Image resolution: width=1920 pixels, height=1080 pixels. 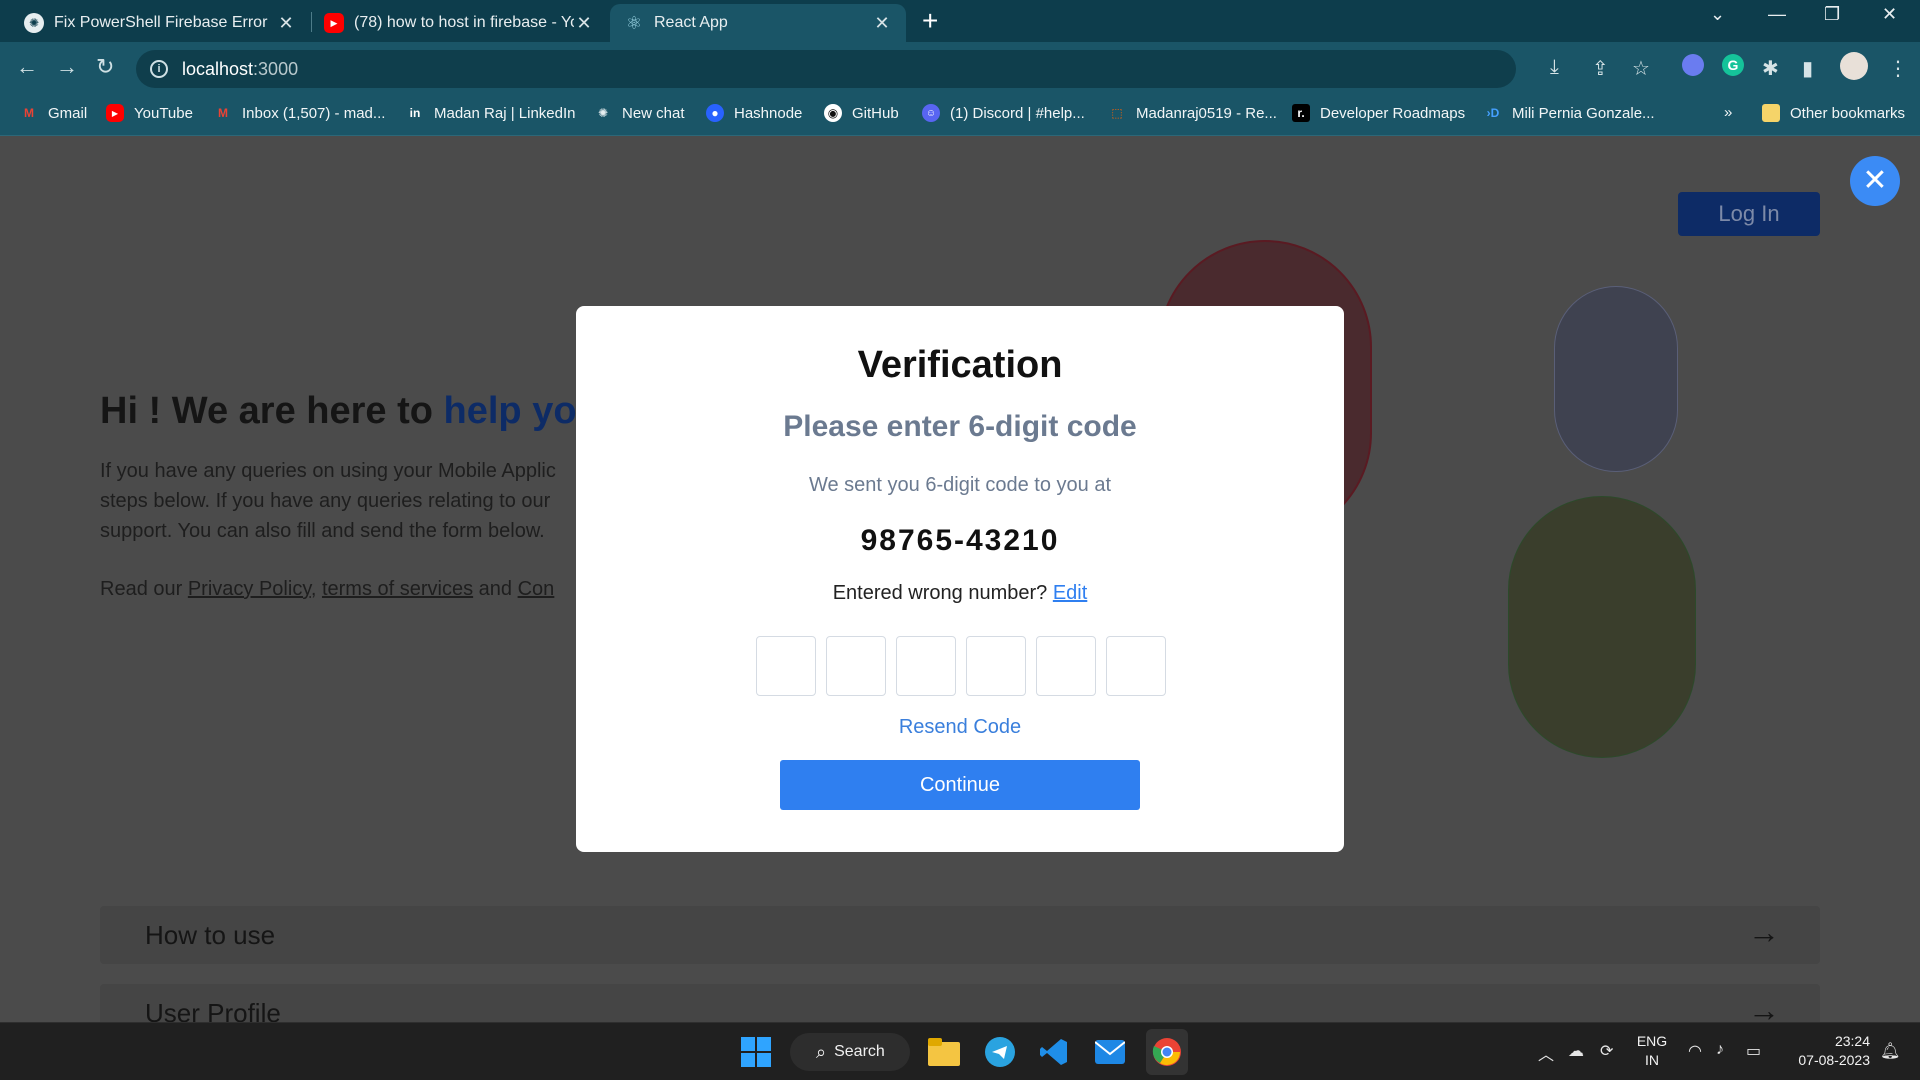 I want to click on notification-bell-icon: 🔔︎, so click(x=1890, y=1051).